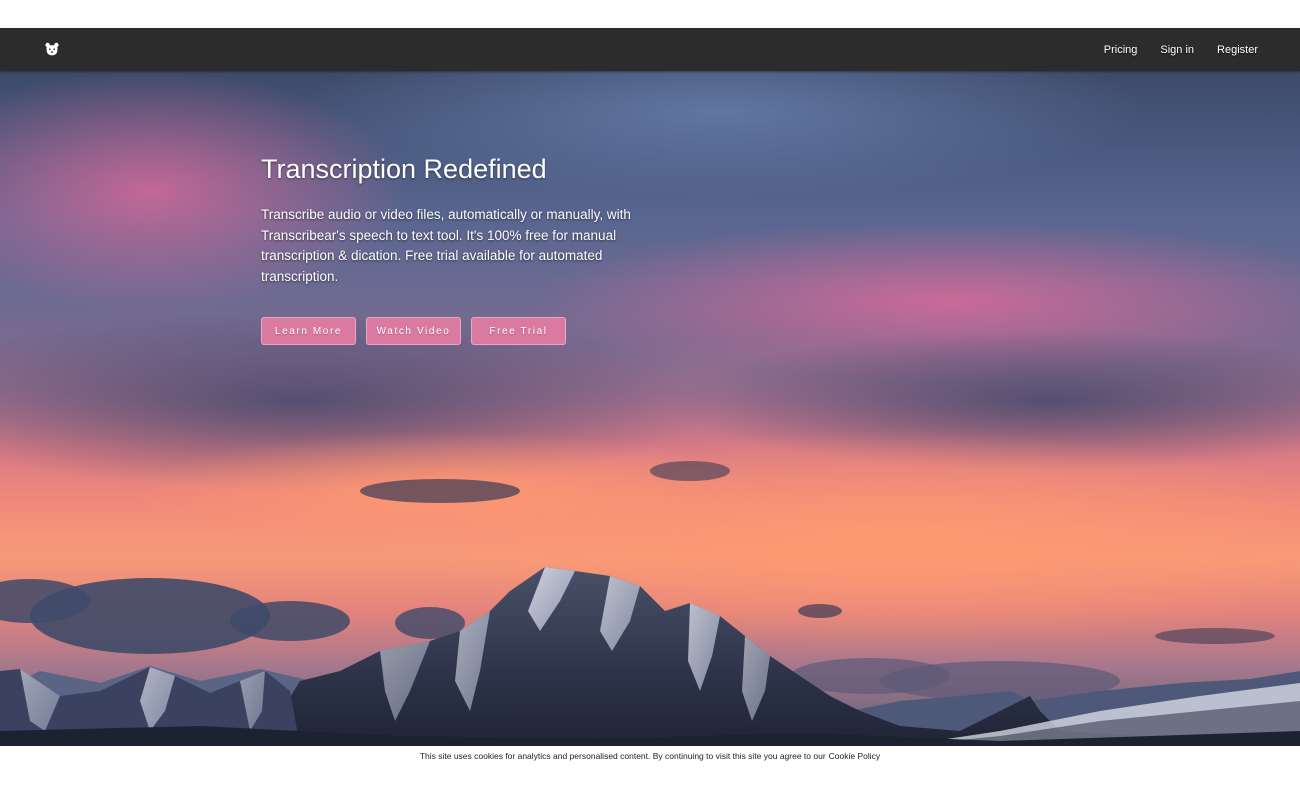  I want to click on nav-link-register: Register, so click(1237, 50).